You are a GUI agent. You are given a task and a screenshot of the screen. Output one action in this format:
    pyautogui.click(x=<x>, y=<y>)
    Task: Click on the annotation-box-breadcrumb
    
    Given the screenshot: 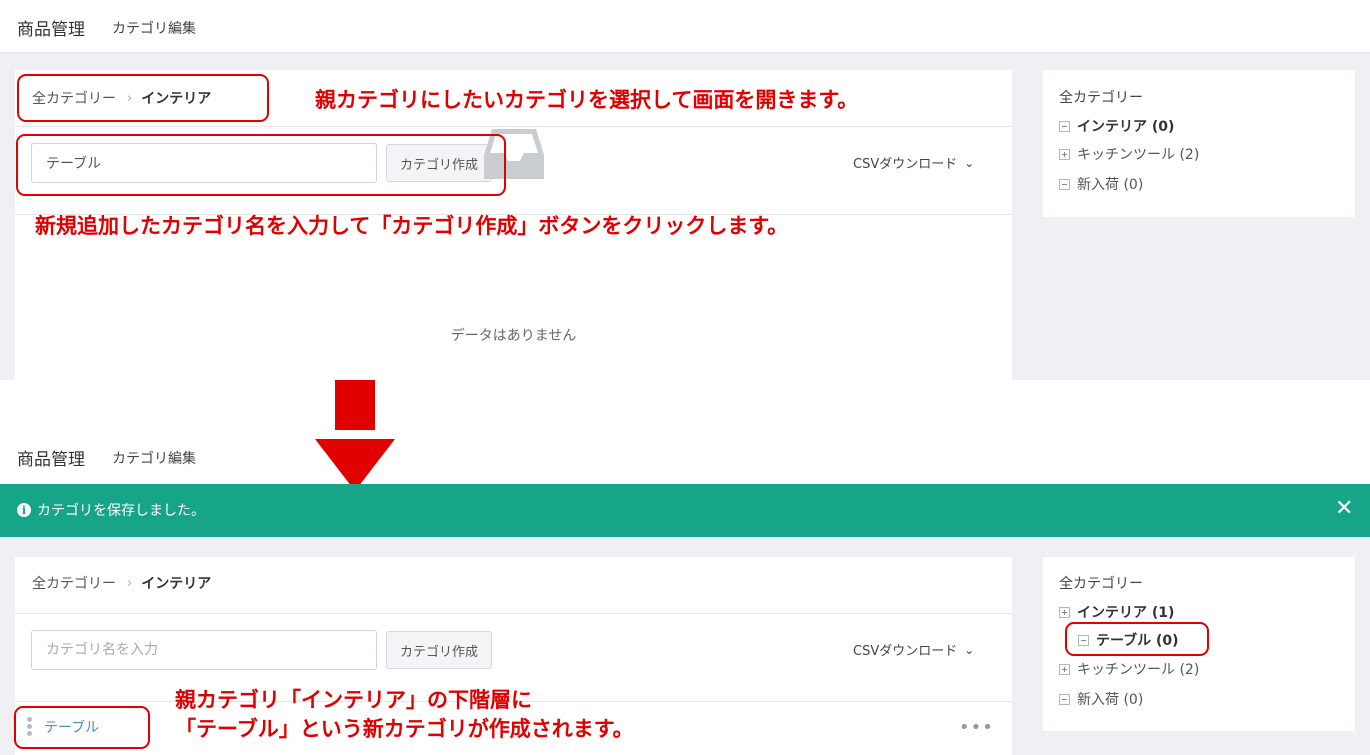 What is the action you would take?
    pyautogui.click(x=143, y=98)
    